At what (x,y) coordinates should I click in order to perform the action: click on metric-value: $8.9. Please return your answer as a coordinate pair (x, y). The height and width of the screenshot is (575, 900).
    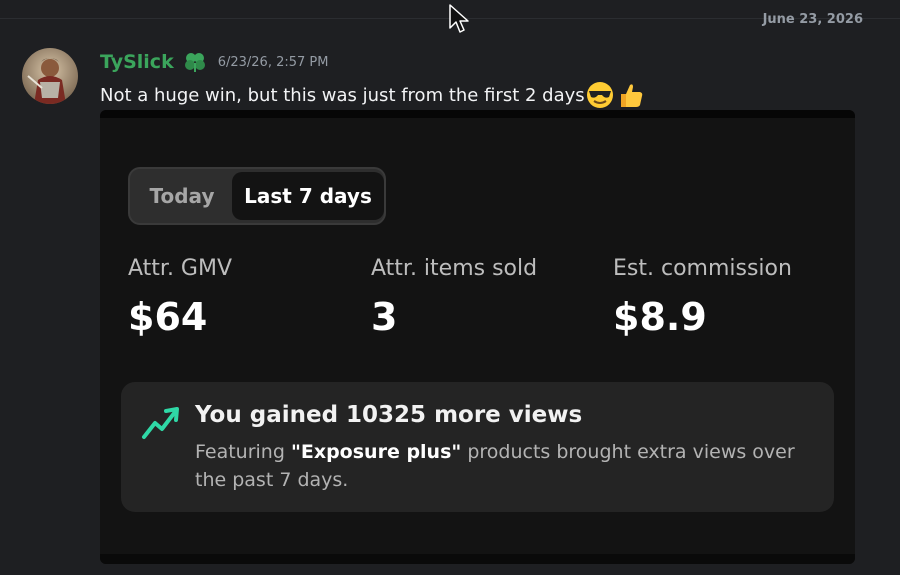
    Looking at the image, I should click on (660, 317).